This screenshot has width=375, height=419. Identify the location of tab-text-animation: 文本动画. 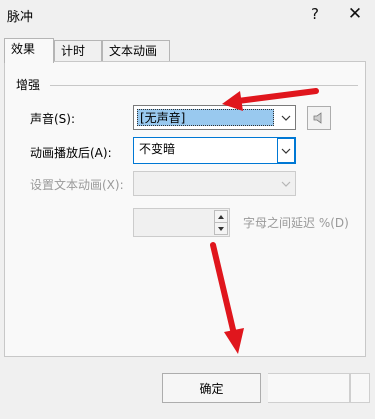
(136, 51).